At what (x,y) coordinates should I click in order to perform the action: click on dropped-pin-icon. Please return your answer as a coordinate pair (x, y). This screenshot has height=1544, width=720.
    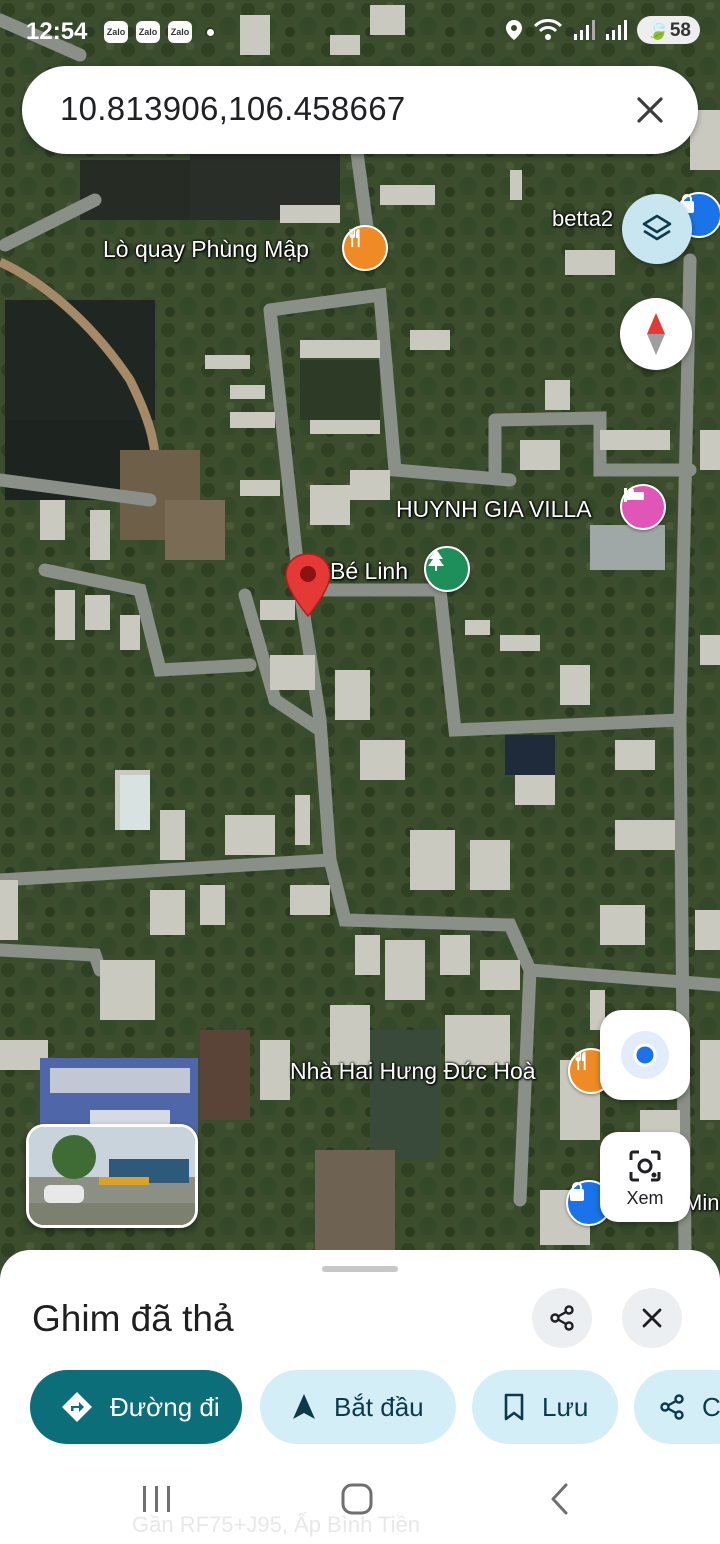
    Looking at the image, I should click on (308, 585).